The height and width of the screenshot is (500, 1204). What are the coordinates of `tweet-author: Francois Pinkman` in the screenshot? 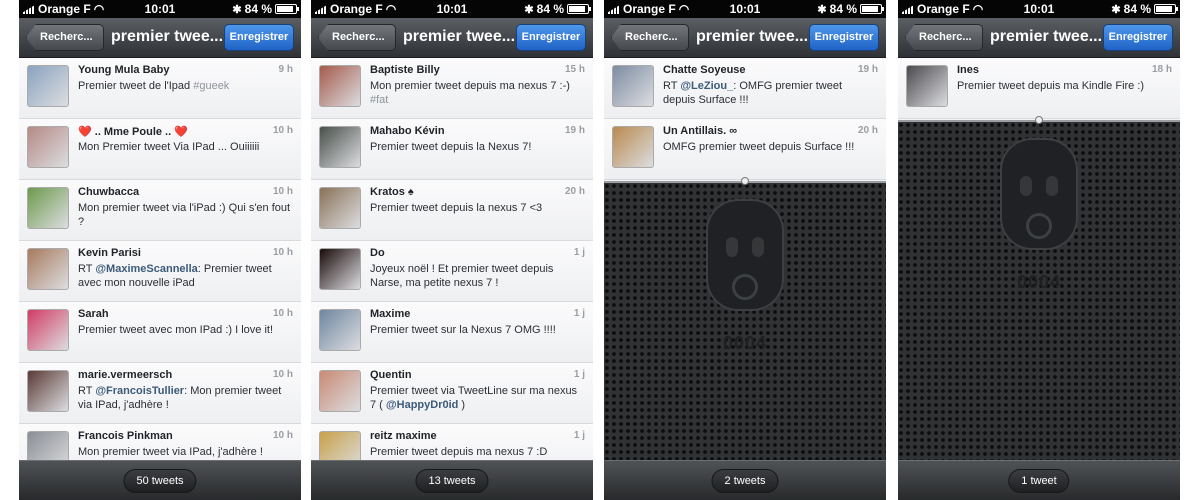 It's located at (125, 436).